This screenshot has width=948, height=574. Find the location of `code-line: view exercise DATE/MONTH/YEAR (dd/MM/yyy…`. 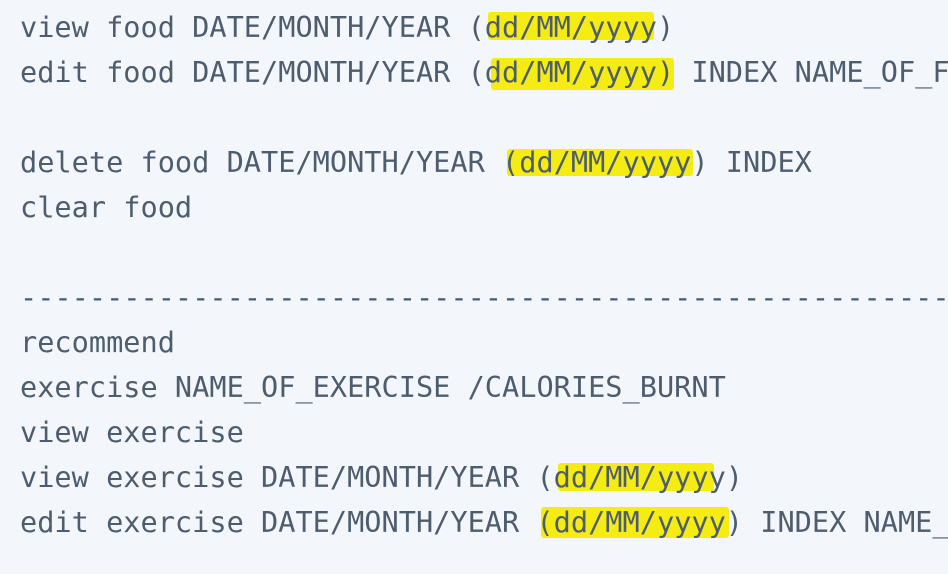

code-line: view exercise DATE/MONTH/YEAR (dd/MM/yyy… is located at coordinates (382, 477).